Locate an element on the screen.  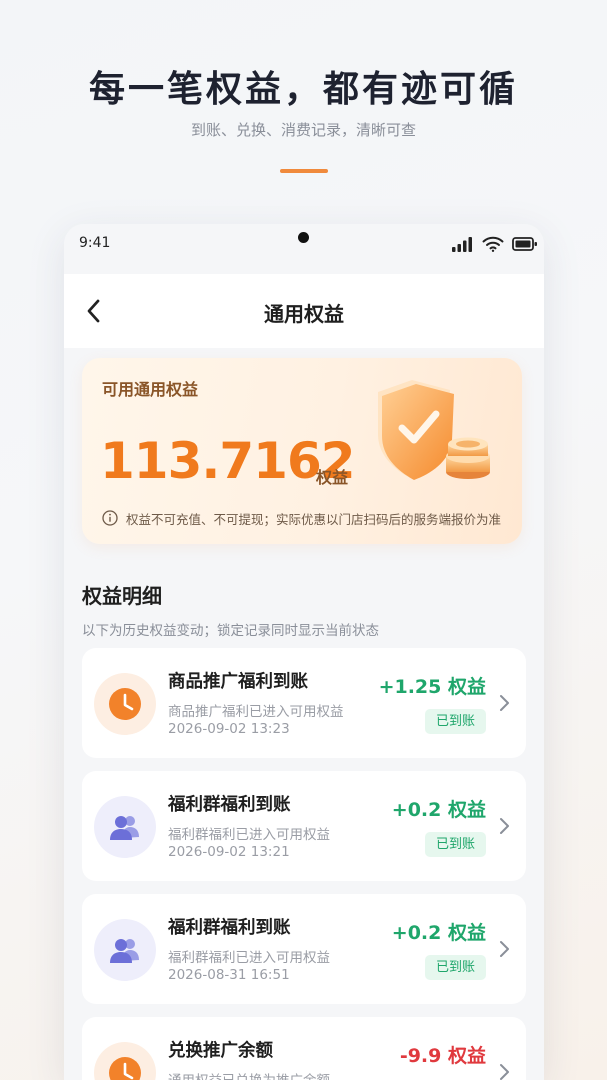
record-amount: -9.9 权益 is located at coordinates (442, 1056).